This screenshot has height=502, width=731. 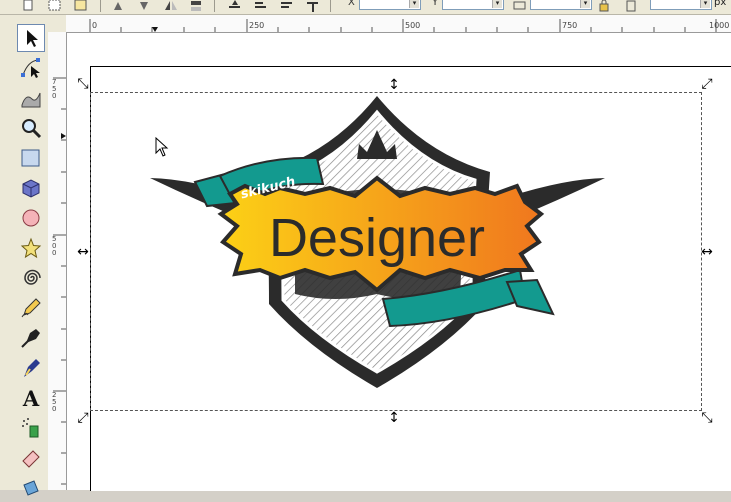 I want to click on scale-handle-bottom-left-icon: ⤢, so click(x=83, y=418).